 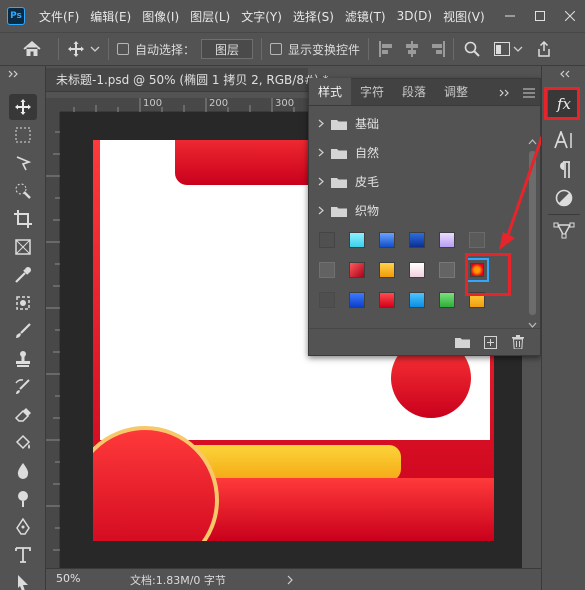 I want to click on vertical-ruler, so click(x=53, y=340).